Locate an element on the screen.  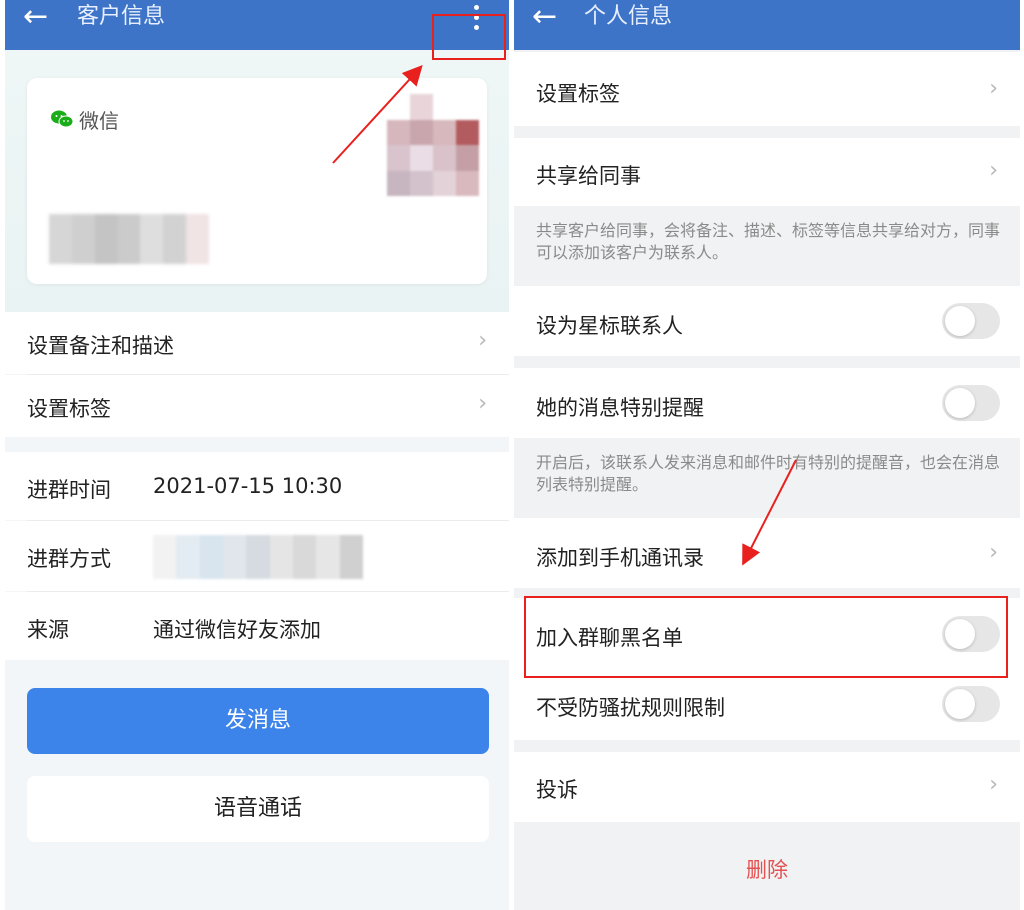
join-method-value is located at coordinates (258, 557).